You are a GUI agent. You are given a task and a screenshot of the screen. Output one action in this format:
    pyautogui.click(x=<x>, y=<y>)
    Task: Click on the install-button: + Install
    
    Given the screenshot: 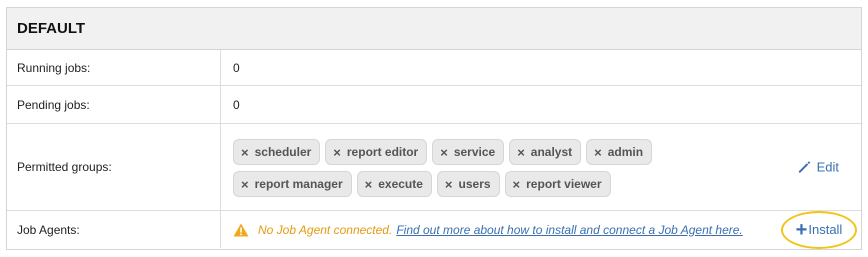 What is the action you would take?
    pyautogui.click(x=819, y=229)
    